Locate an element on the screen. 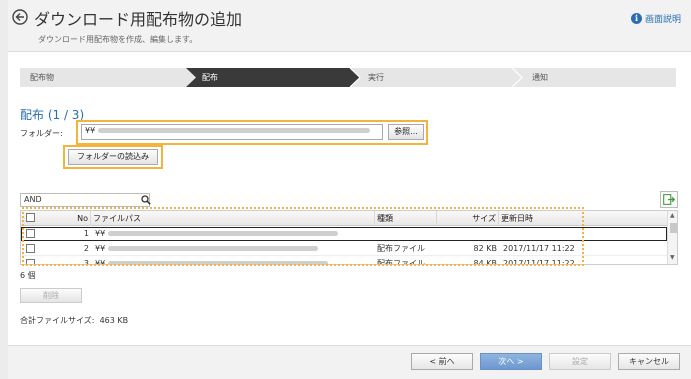  total-label: 合計ファイルサイズ: is located at coordinates (57, 320).